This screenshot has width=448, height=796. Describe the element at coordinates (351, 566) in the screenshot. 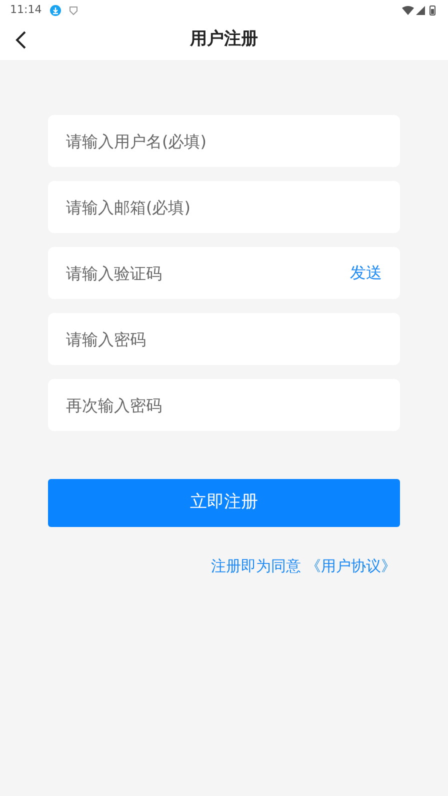

I see `agreement-link: 《用户协议》` at that location.